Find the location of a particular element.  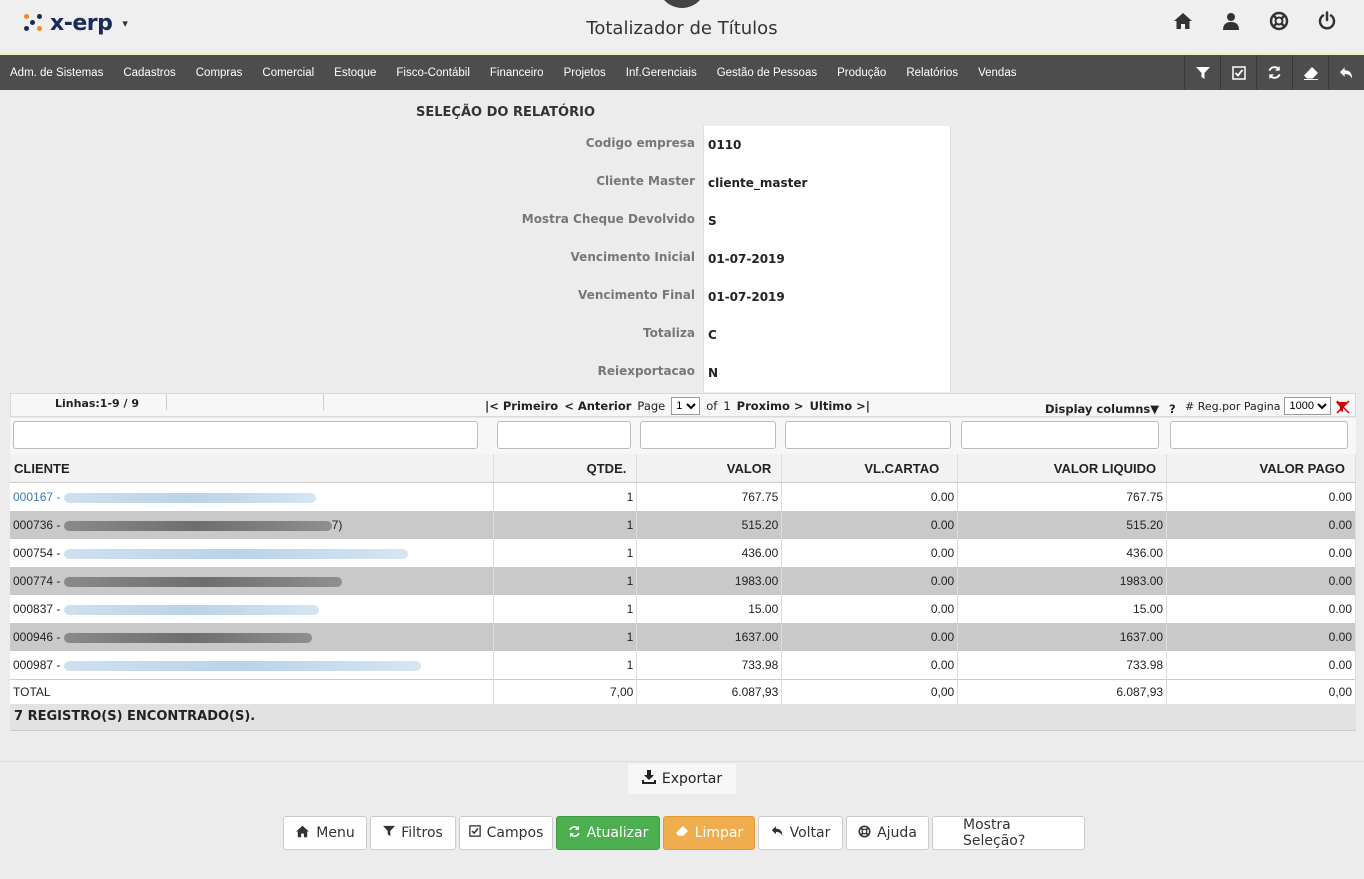

field-value: S is located at coordinates (827, 221).